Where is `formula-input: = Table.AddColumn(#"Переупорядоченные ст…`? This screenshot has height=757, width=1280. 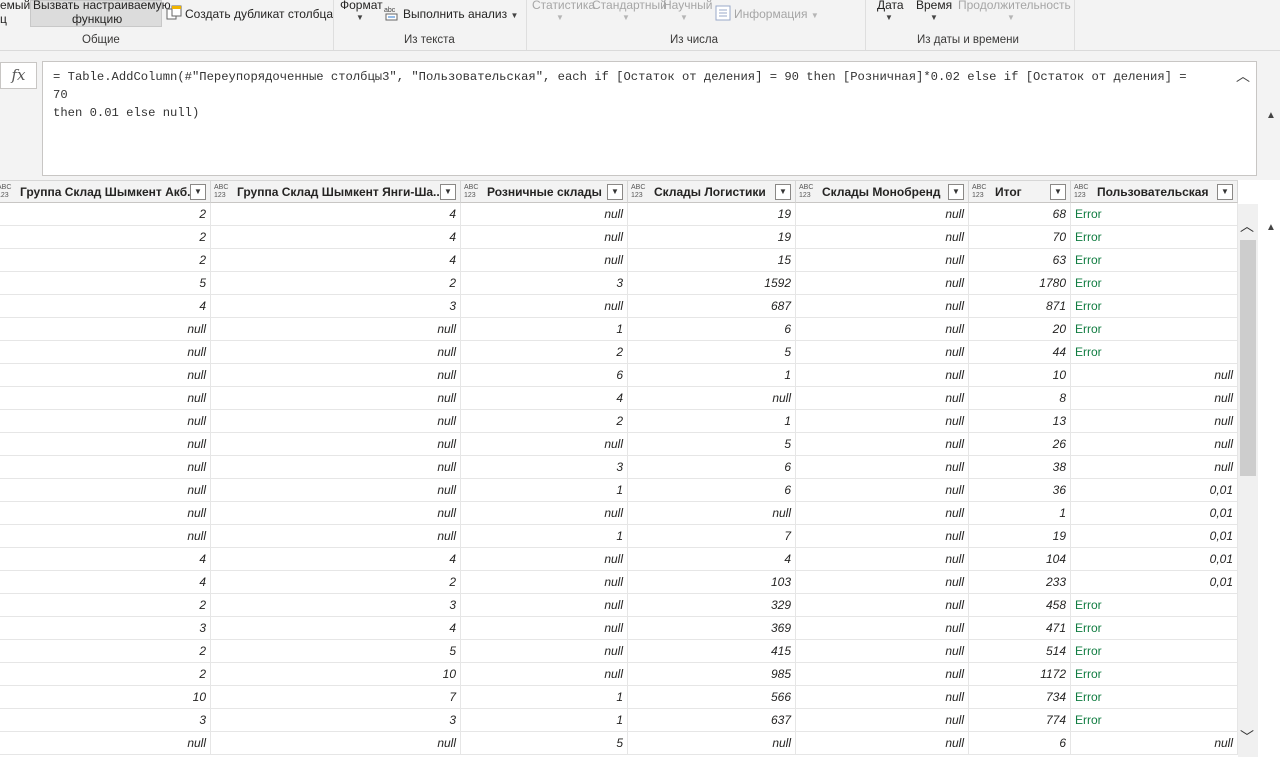
formula-input: = Table.AddColumn(#"Переупорядоченные ст… is located at coordinates (649, 118).